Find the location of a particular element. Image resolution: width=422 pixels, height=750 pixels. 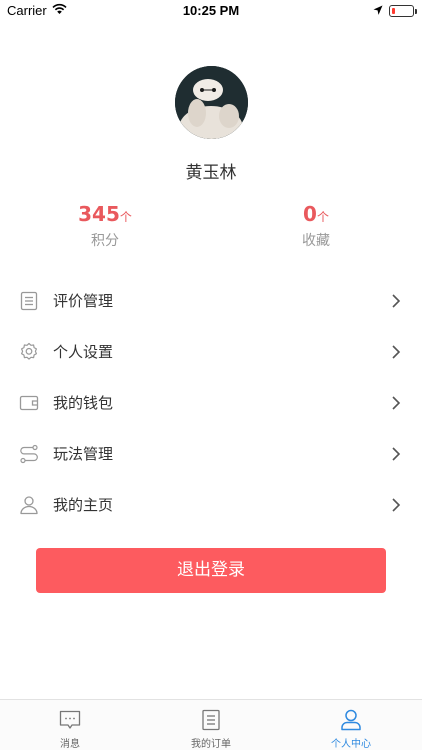

tab-label: 个人中心 is located at coordinates (351, 744).